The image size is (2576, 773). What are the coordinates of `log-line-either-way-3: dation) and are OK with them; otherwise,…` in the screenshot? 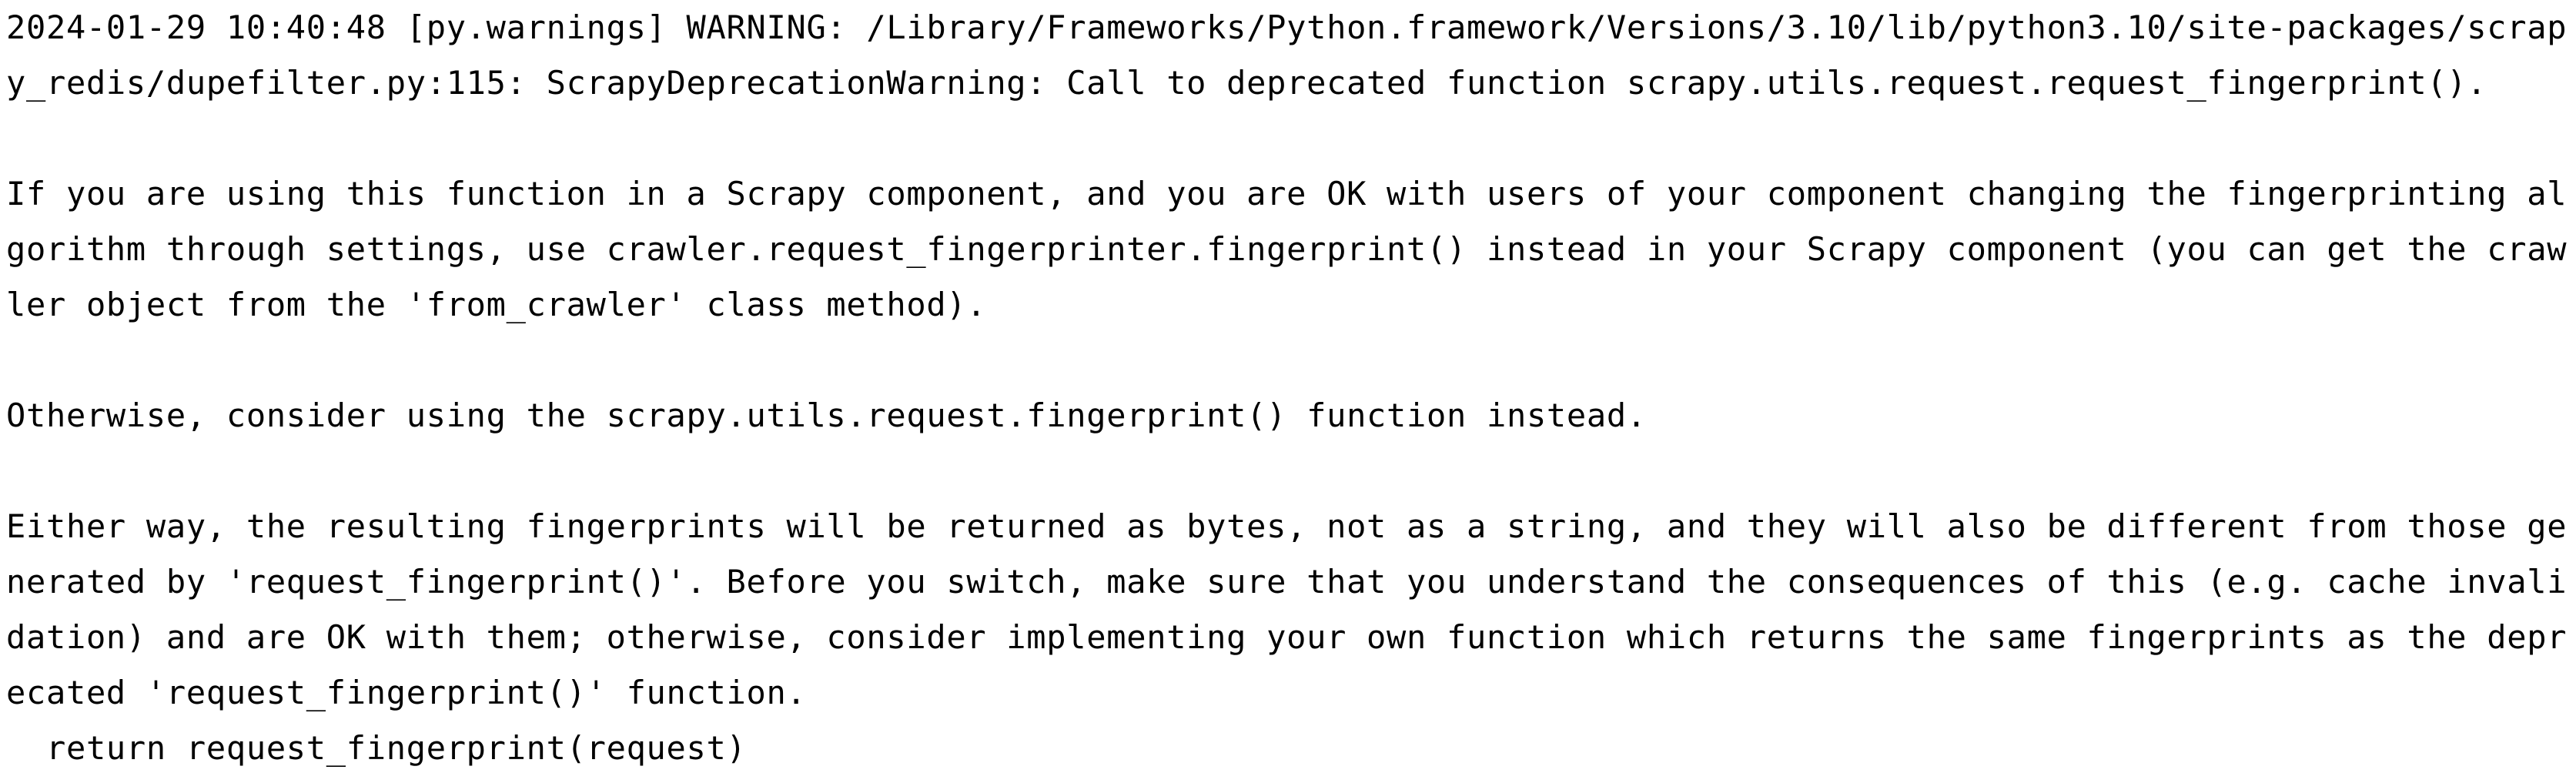 It's located at (1287, 637).